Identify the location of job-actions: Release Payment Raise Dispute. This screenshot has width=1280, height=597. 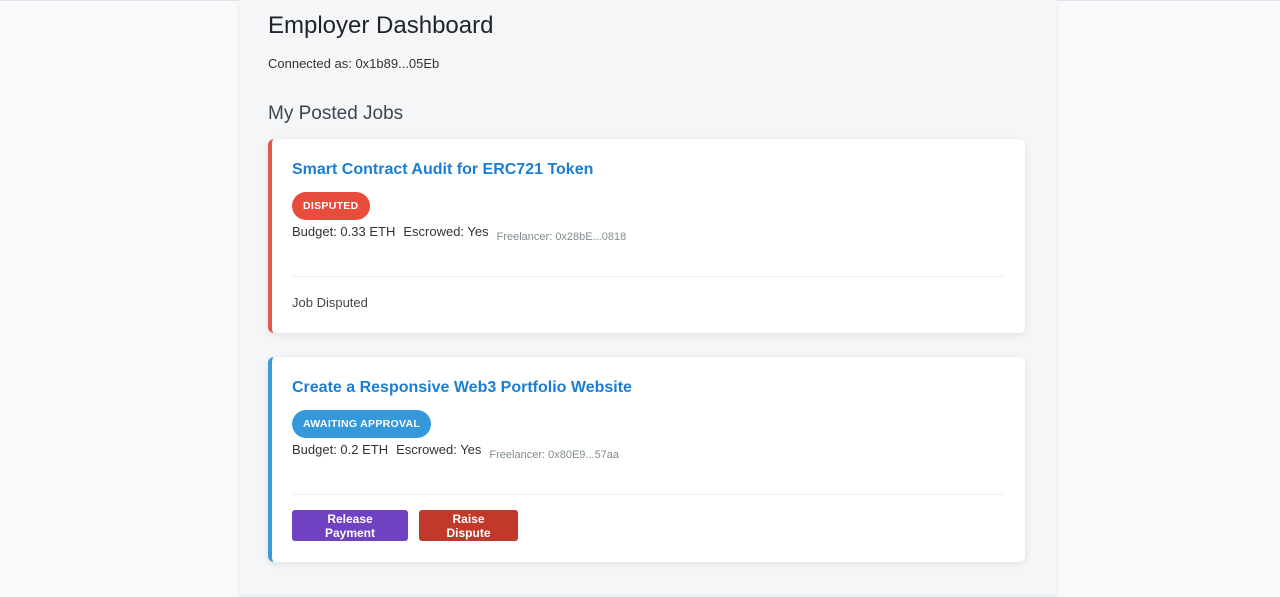
(405, 525).